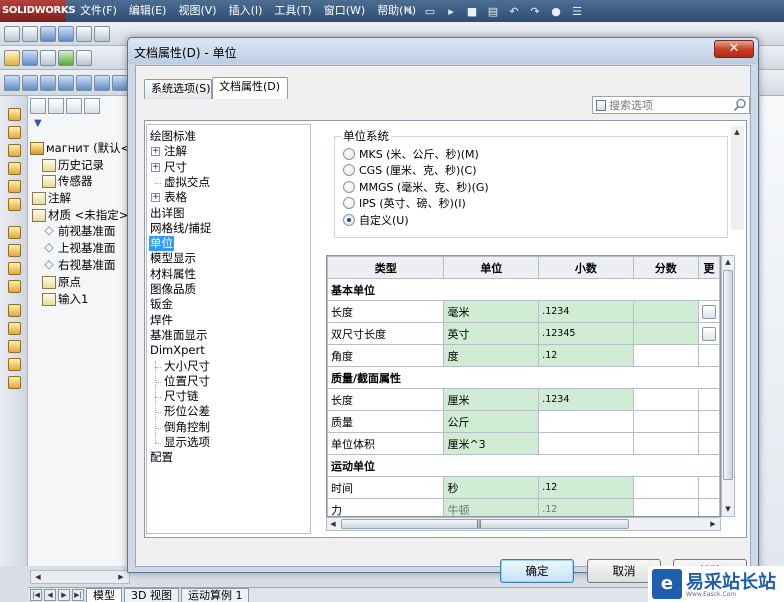  I want to click on units-unit-cell: 度, so click(491, 355).